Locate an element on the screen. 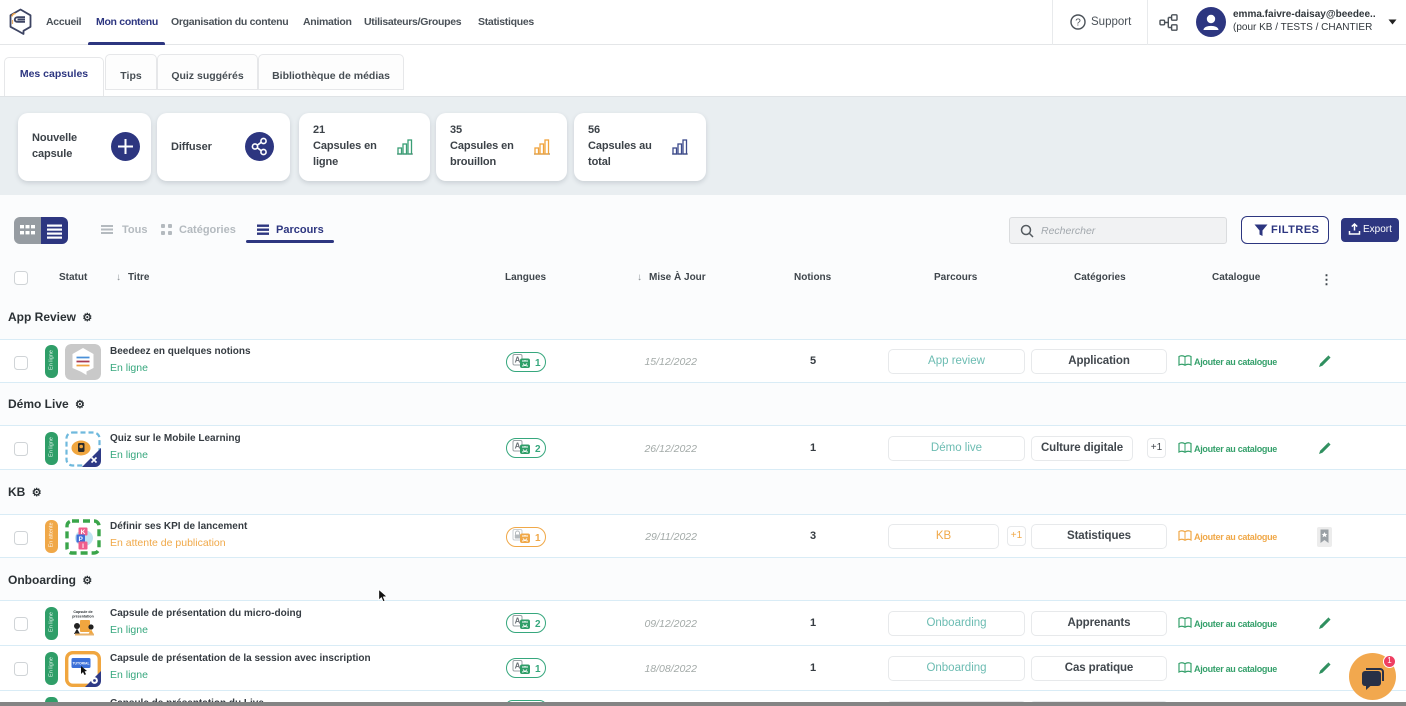 The image size is (1406, 706). svg-text: Capsule de is located at coordinates (82, 612).